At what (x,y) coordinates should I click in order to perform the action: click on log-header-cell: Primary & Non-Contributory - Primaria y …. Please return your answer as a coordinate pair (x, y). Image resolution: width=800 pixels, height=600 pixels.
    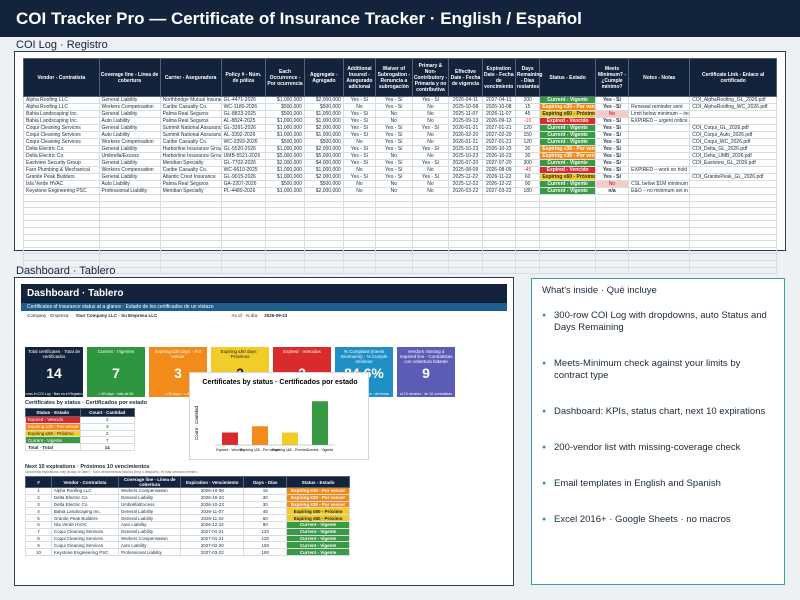
    Looking at the image, I should click on (430, 77).